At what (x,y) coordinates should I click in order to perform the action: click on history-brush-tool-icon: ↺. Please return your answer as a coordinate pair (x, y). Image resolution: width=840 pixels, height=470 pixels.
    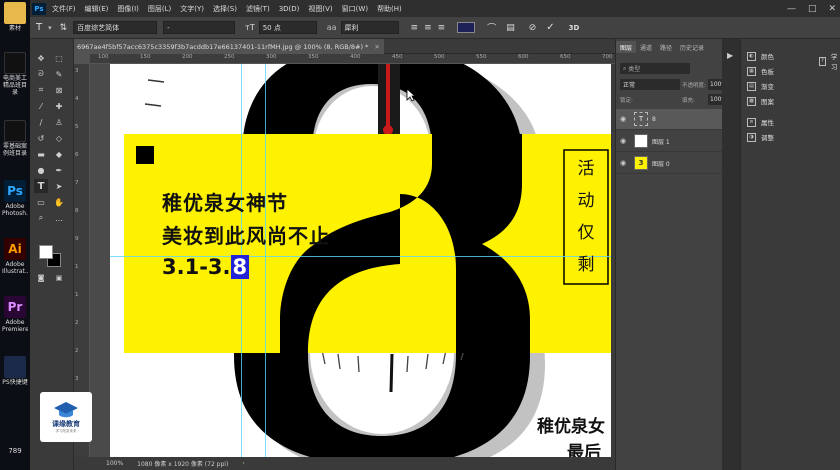
    Looking at the image, I should click on (41, 138).